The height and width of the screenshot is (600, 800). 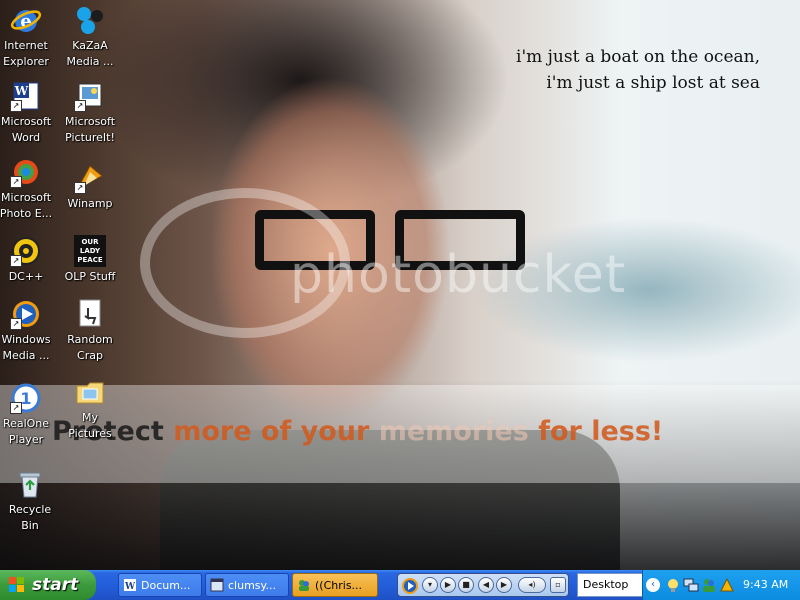 What do you see at coordinates (430, 585) in the screenshot?
I see `mp-menu-button: ▾` at bounding box center [430, 585].